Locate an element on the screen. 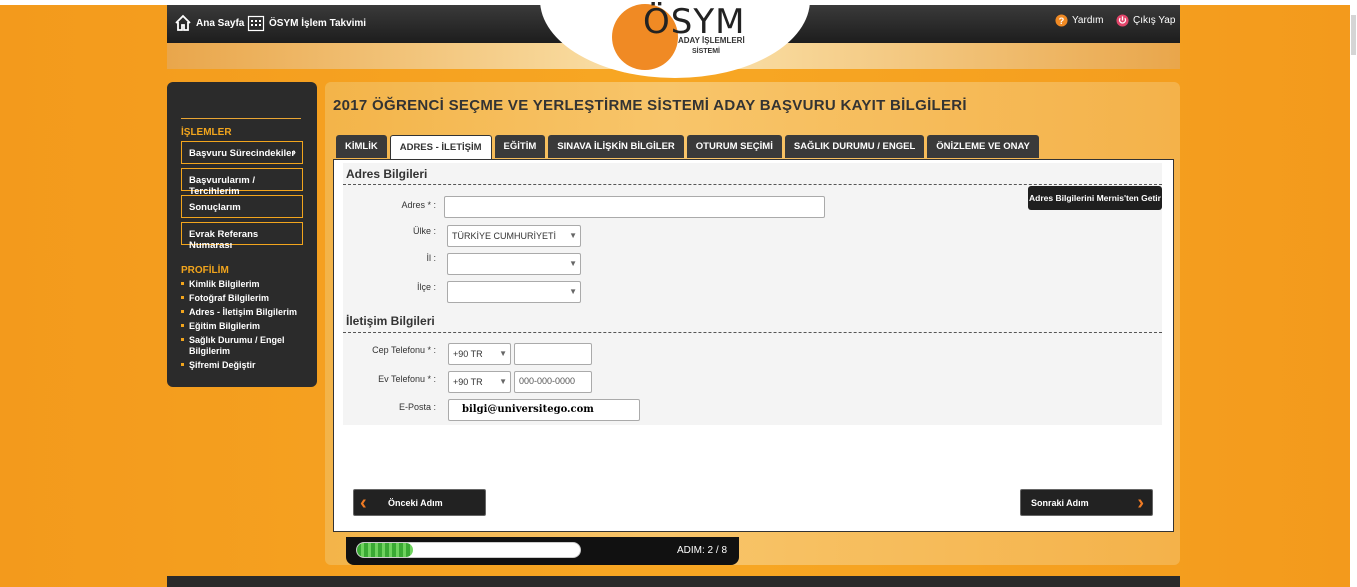 The height and width of the screenshot is (587, 1357). ulke-select: TÜRKİYE CUMHURİYETİ ▼ is located at coordinates (514, 236).